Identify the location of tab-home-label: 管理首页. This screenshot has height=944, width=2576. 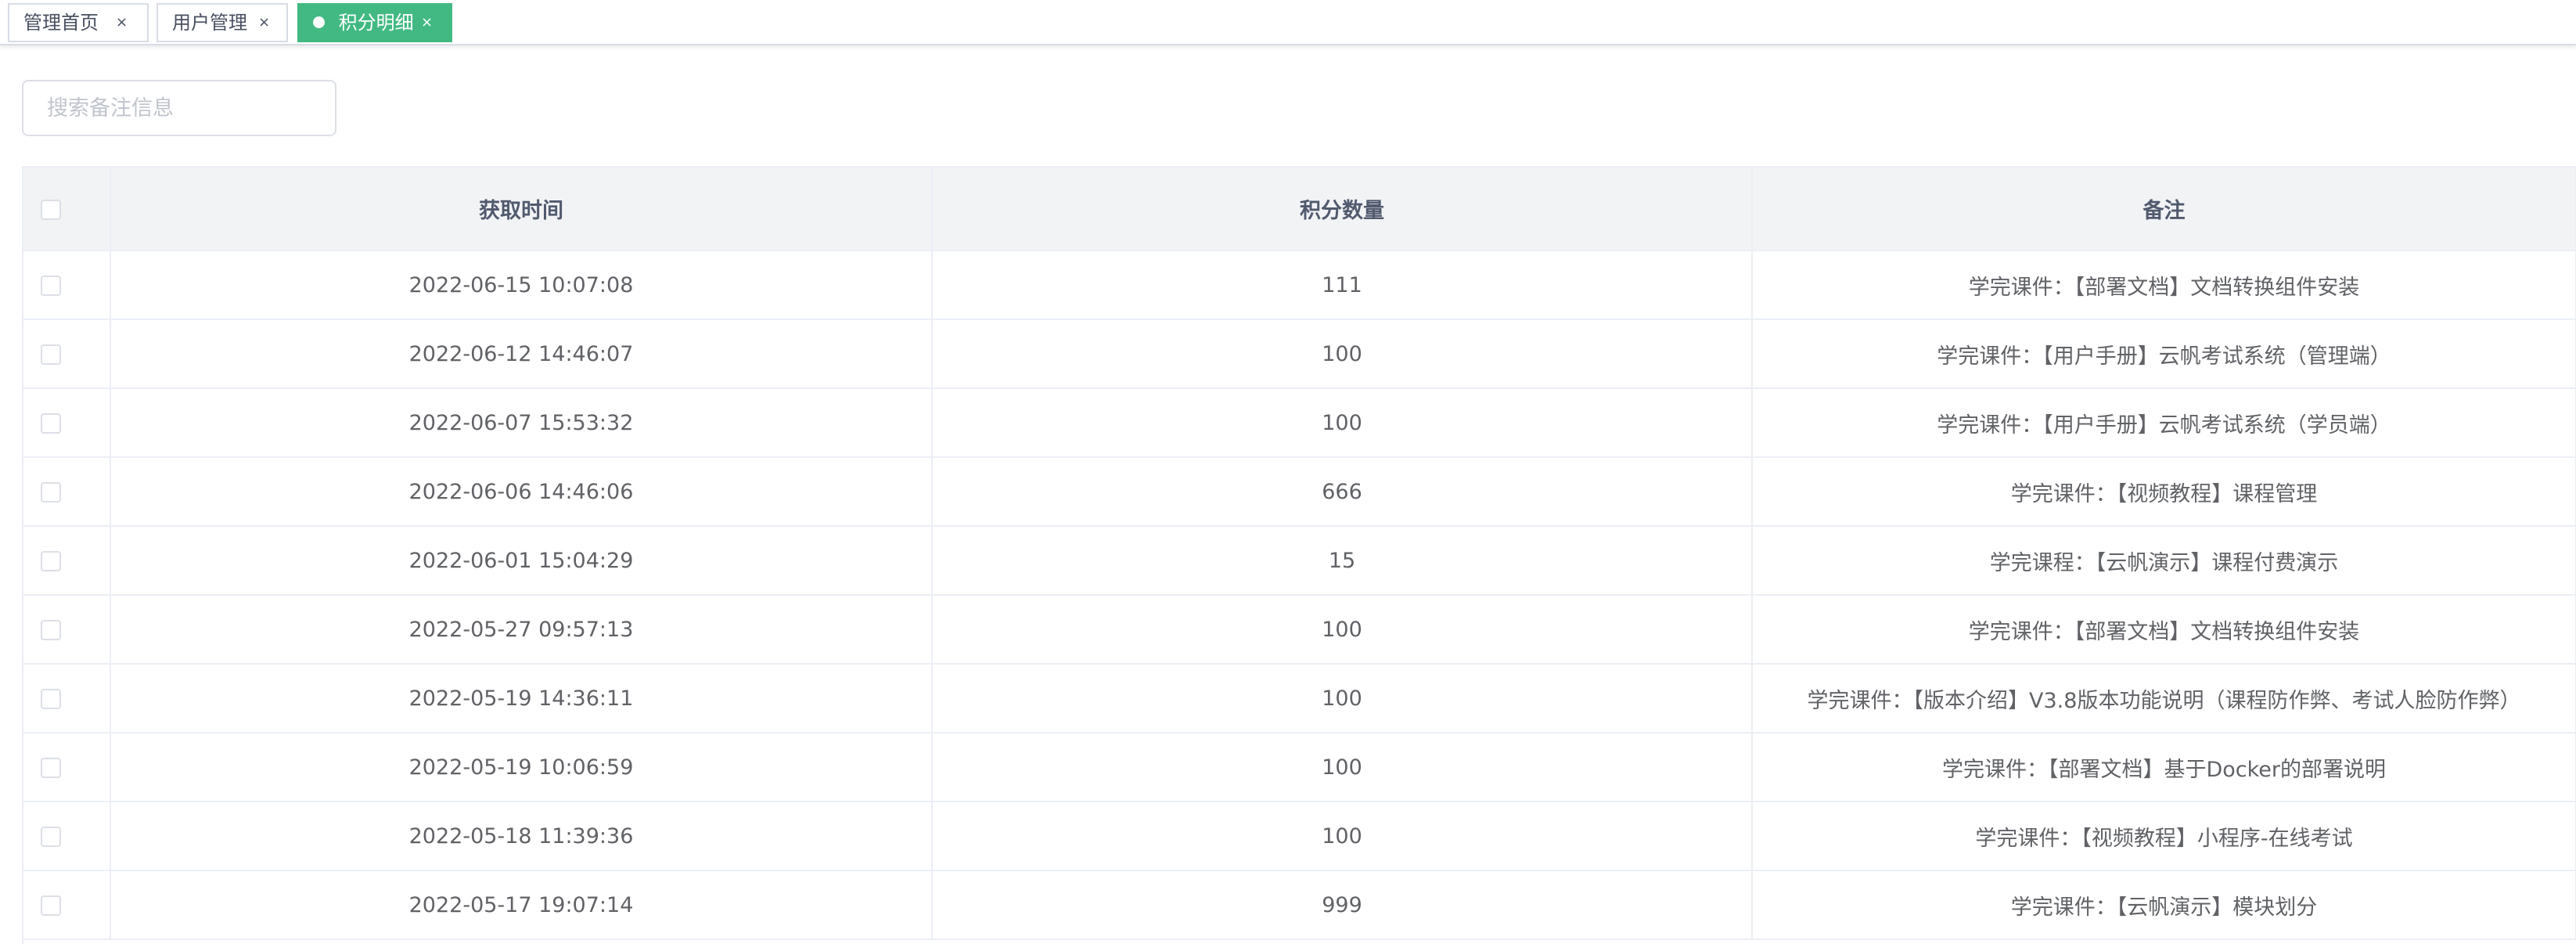
(61, 23).